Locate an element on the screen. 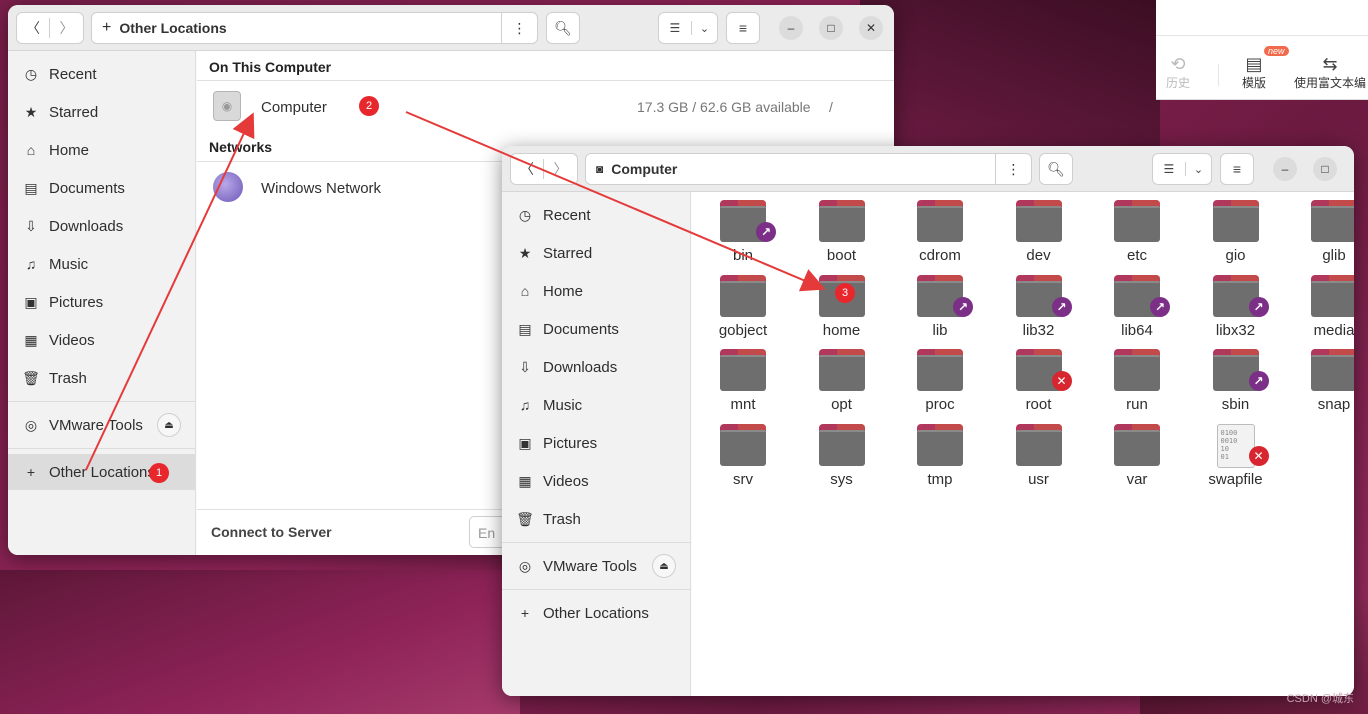 This screenshot has height=714, width=1368. folder-item: usr is located at coordinates (1039, 460).